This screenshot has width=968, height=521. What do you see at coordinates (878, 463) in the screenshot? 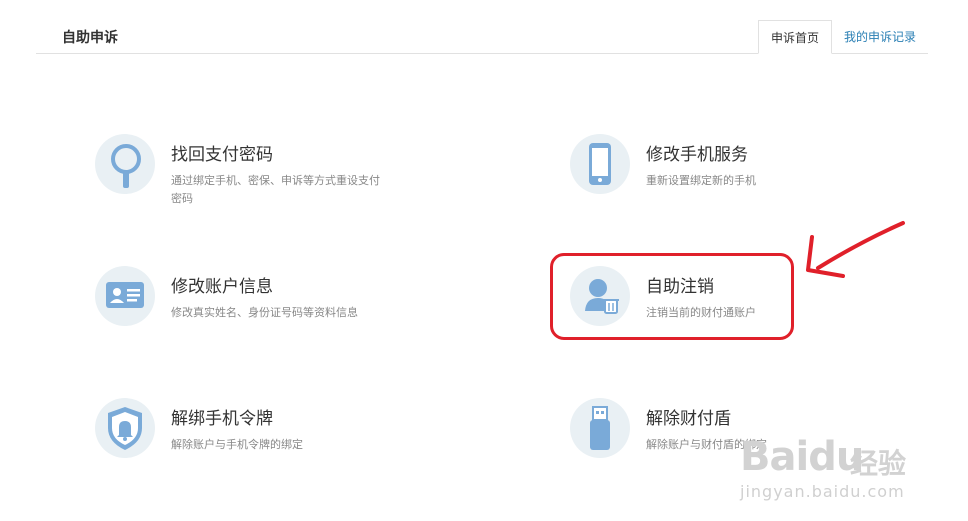
I see `watermark-text: 经验` at bounding box center [878, 463].